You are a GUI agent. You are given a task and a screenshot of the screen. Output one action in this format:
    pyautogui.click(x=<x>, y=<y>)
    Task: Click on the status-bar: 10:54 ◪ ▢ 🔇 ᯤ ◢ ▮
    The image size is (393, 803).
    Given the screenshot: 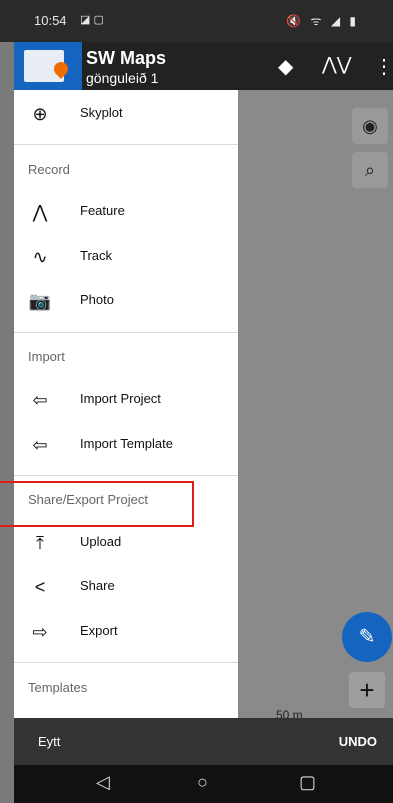 What is the action you would take?
    pyautogui.click(x=196, y=21)
    